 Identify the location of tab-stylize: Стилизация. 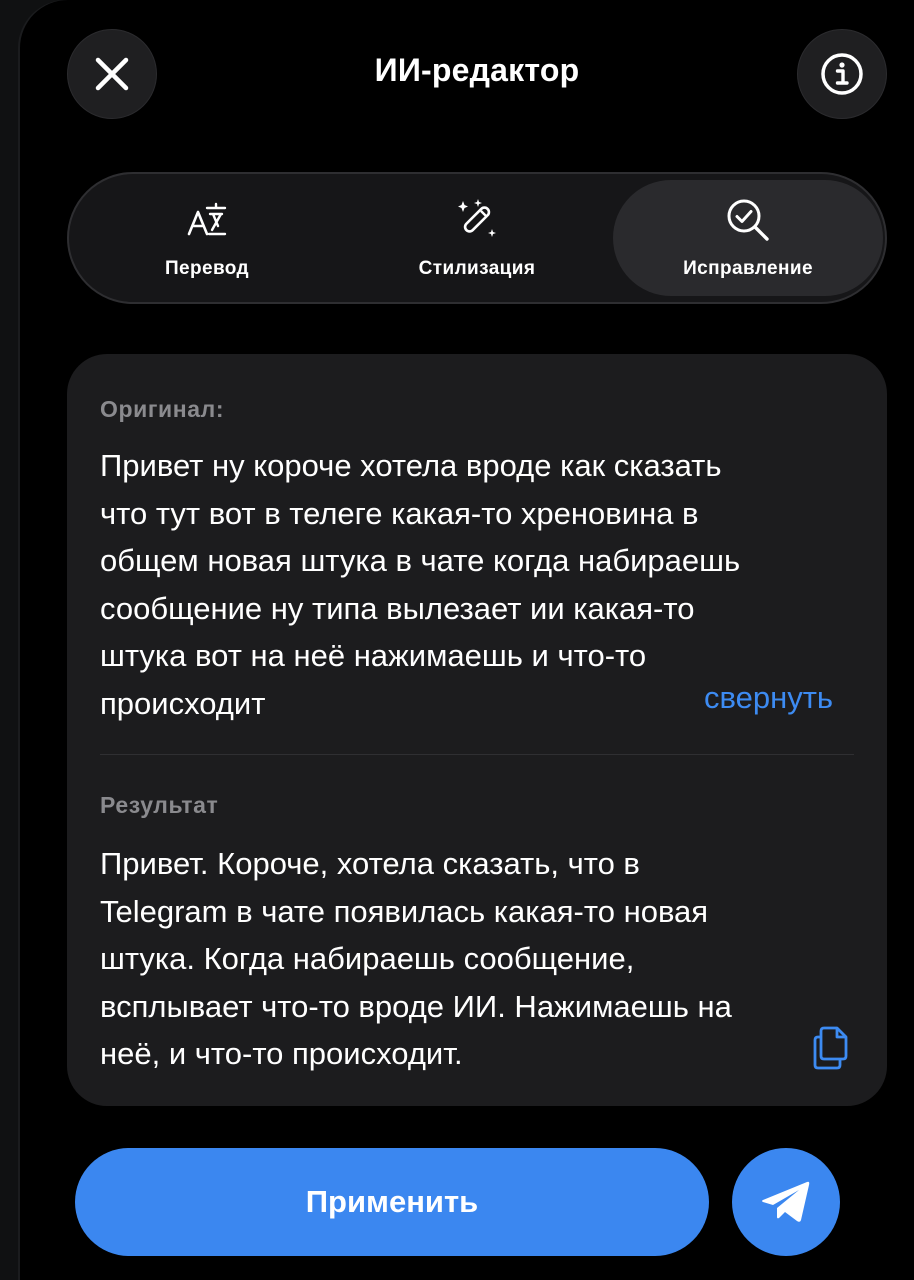
(477, 238).